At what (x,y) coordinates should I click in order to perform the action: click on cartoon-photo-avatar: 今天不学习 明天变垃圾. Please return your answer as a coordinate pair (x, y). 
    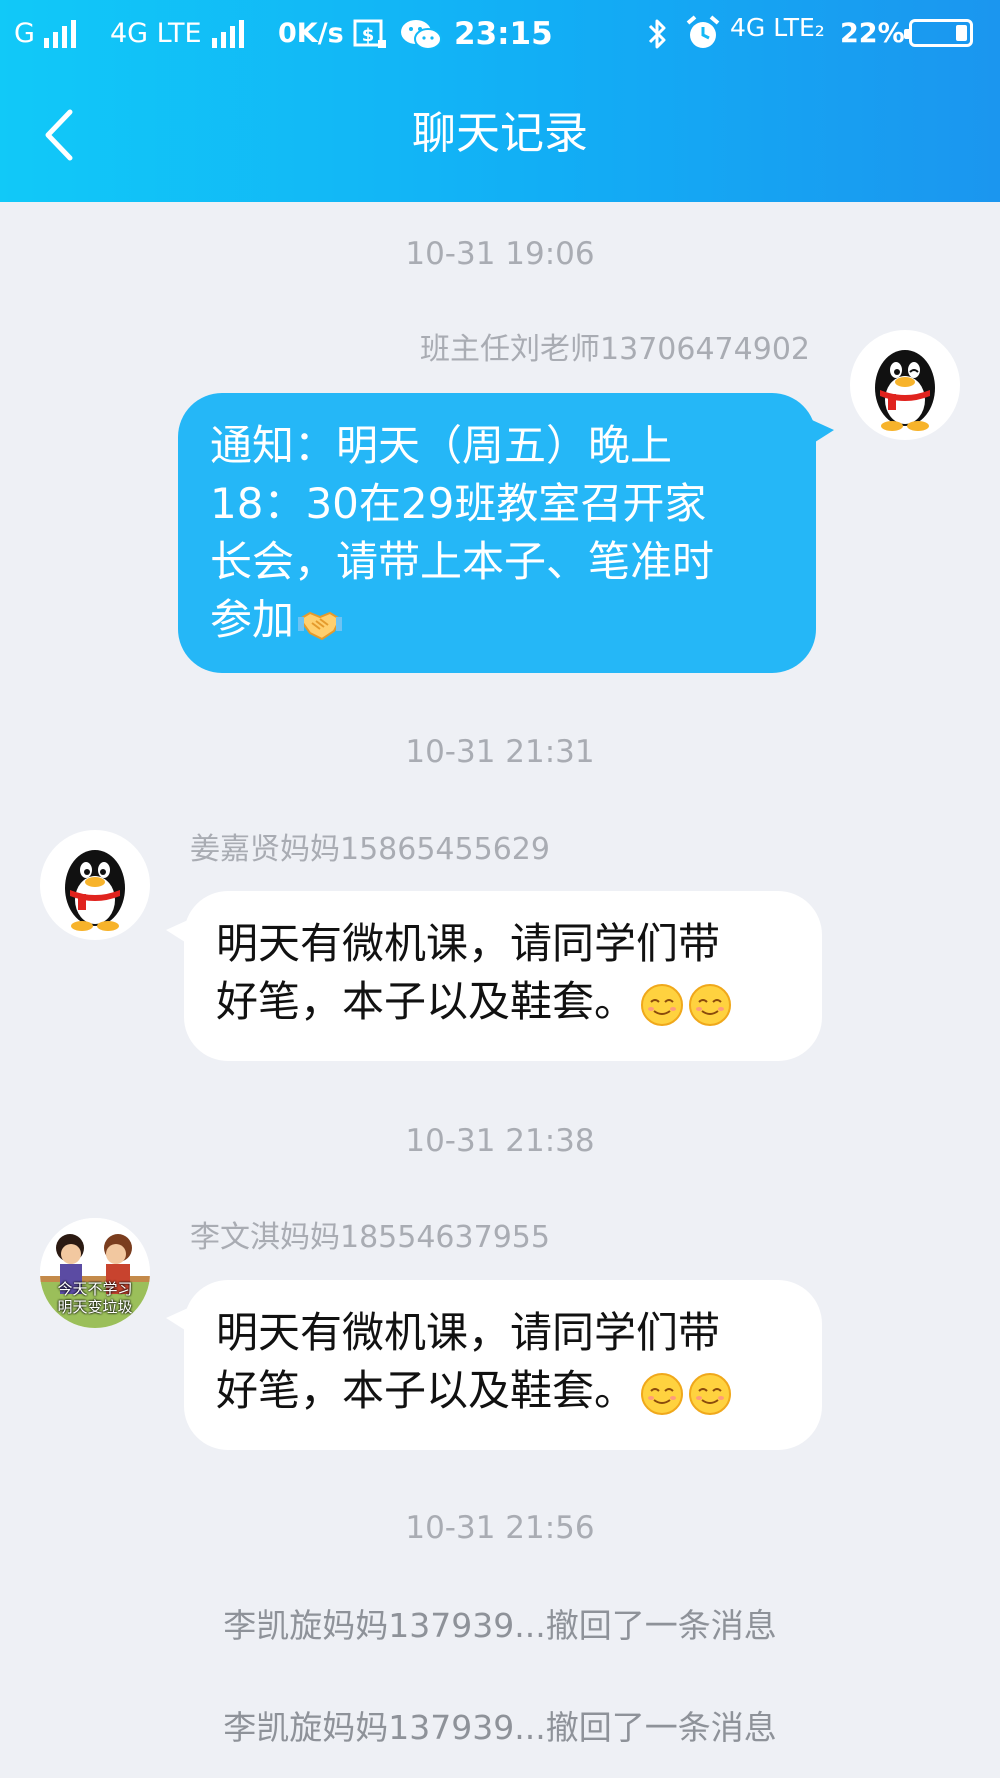
    Looking at the image, I should click on (95, 1273).